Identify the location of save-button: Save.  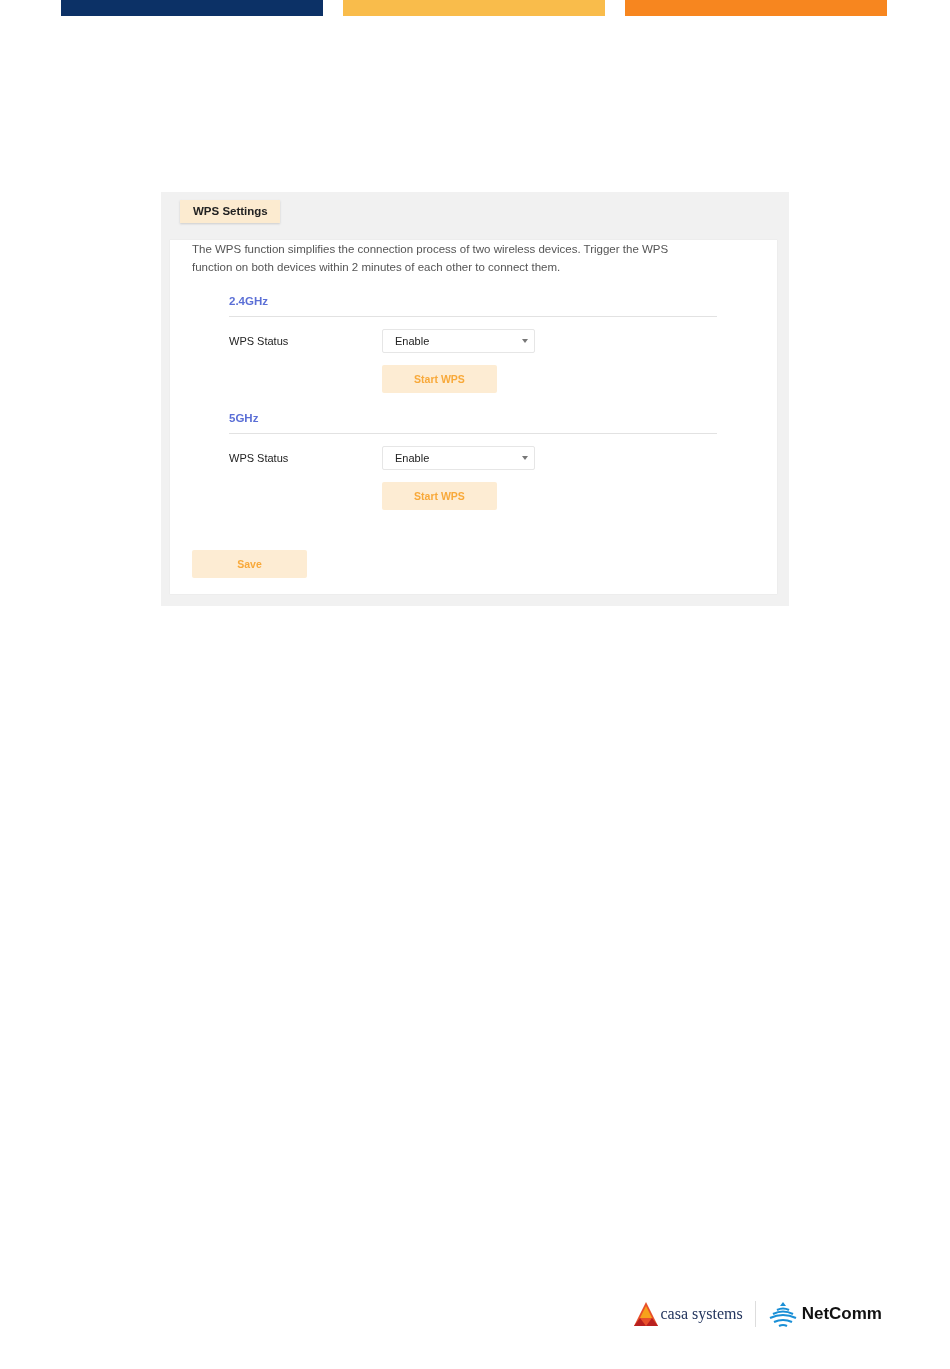
(249, 564).